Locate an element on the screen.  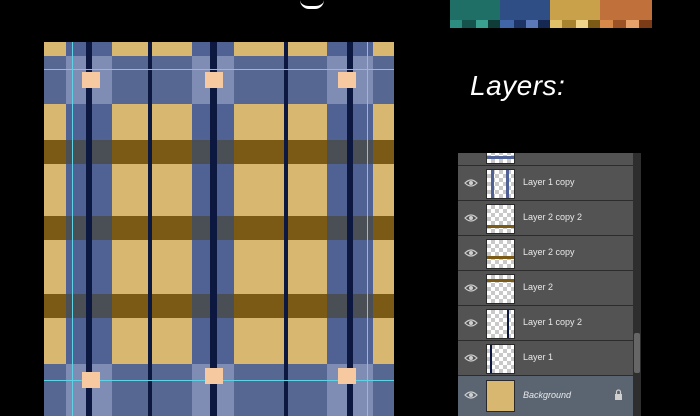
layer-row-background: Background is located at coordinates (545, 396).